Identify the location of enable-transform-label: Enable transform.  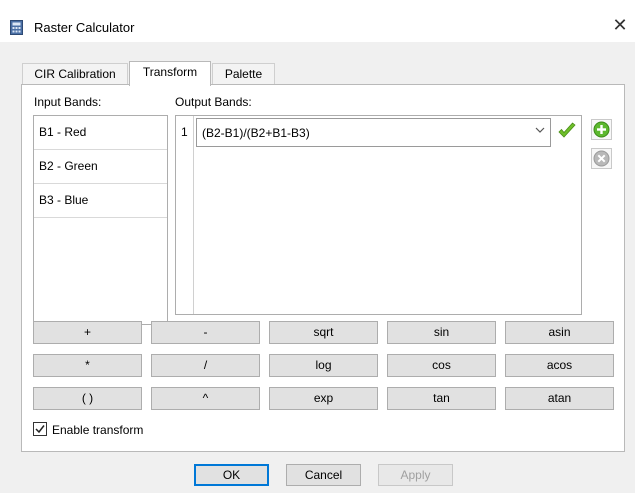
(97, 430).